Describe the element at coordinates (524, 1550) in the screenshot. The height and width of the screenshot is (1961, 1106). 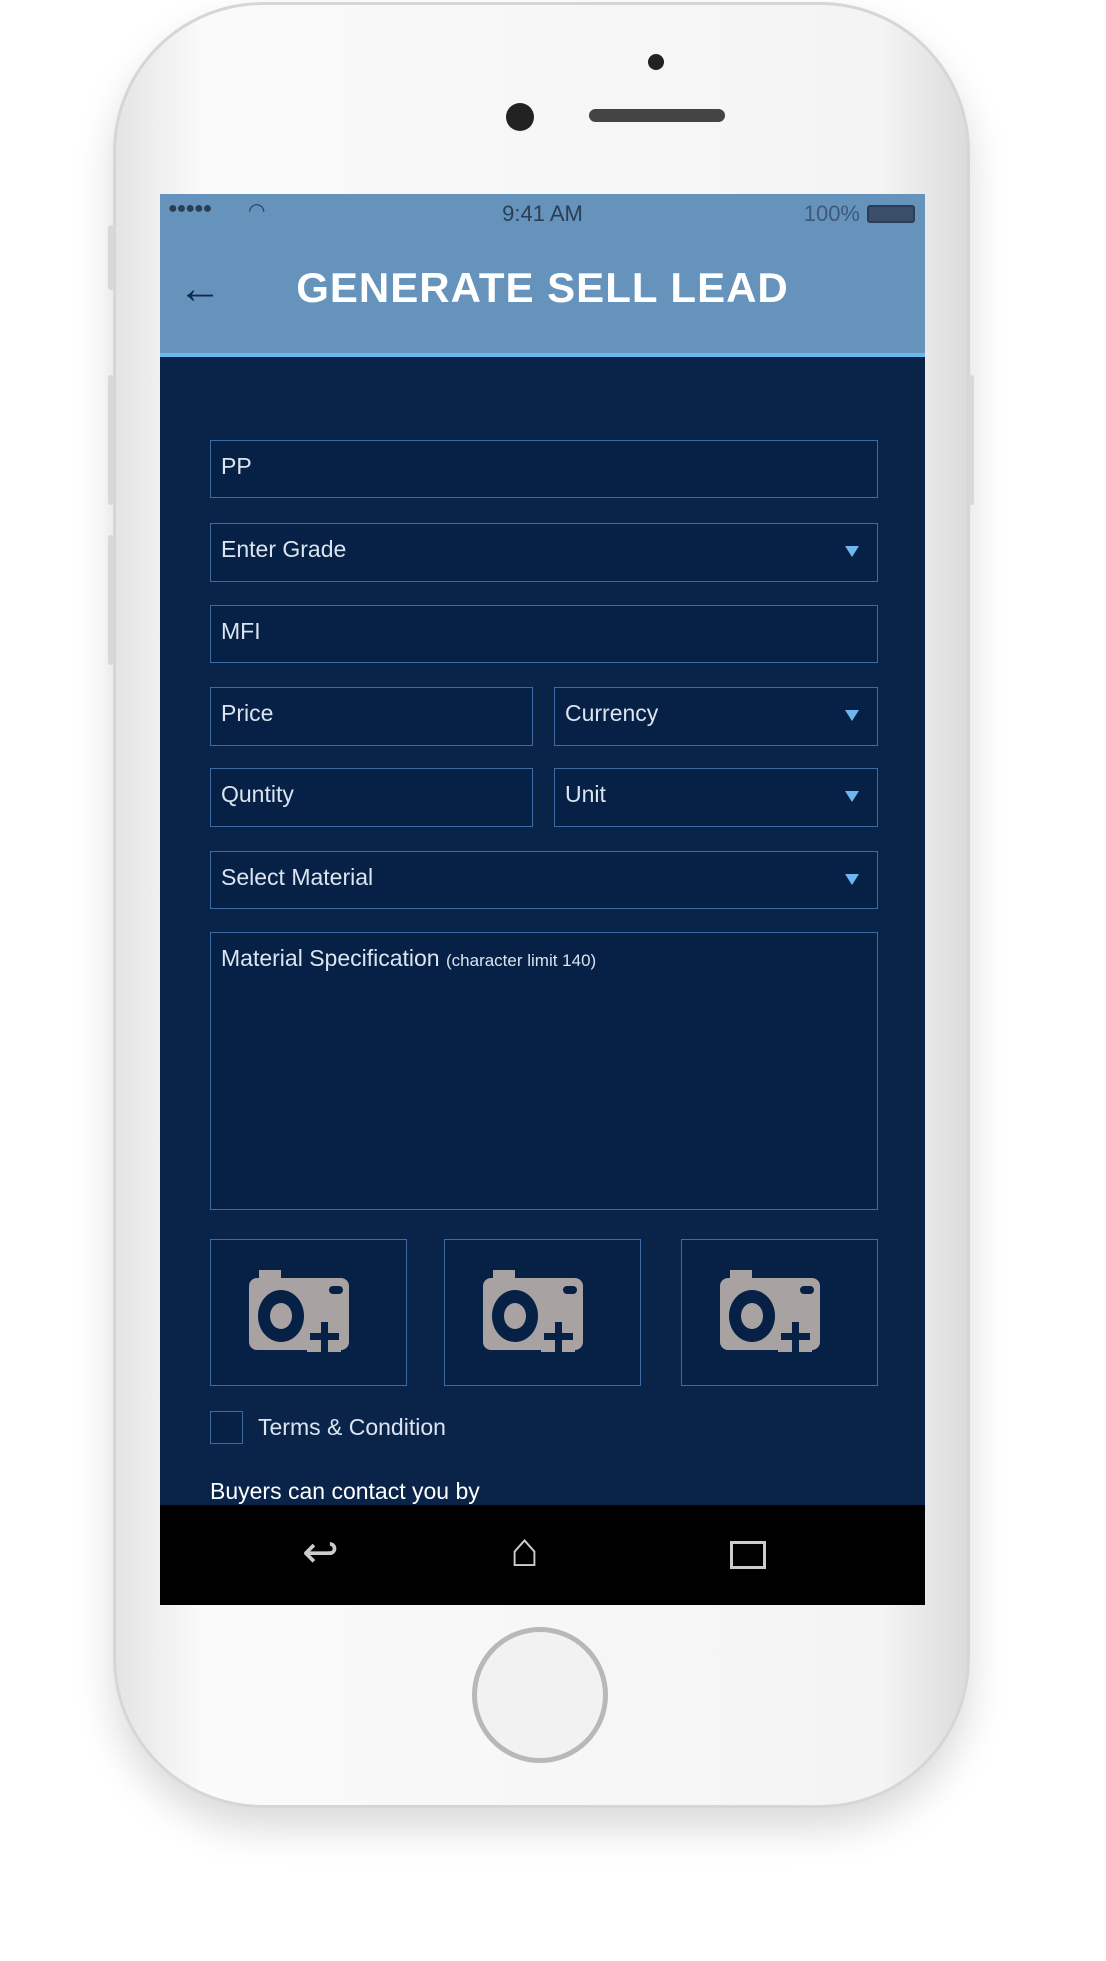
I see `home-nav-icon: ⌂` at that location.